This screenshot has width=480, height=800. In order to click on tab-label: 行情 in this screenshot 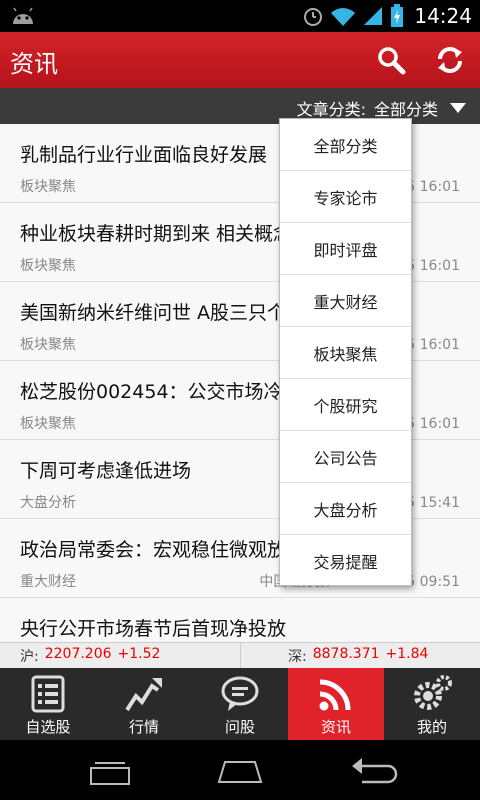, I will do `click(143, 727)`.